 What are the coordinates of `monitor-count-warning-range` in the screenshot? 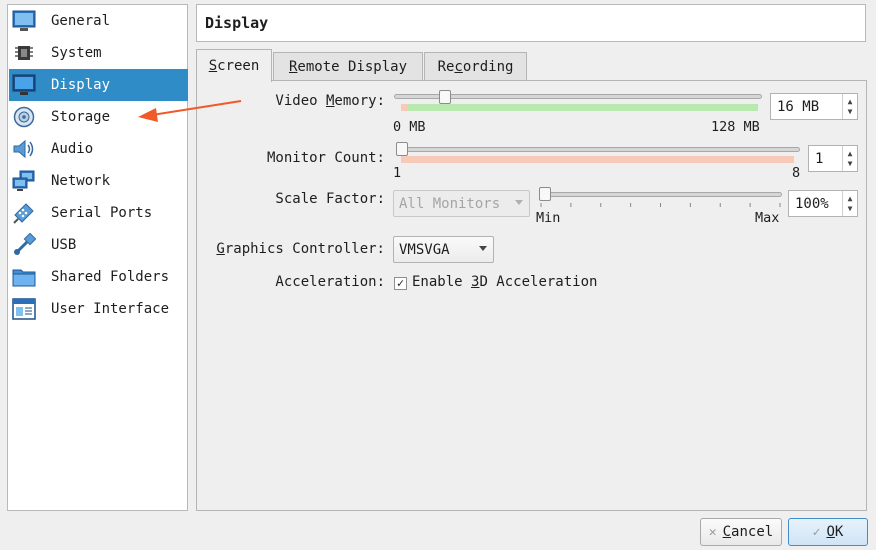 It's located at (597, 159).